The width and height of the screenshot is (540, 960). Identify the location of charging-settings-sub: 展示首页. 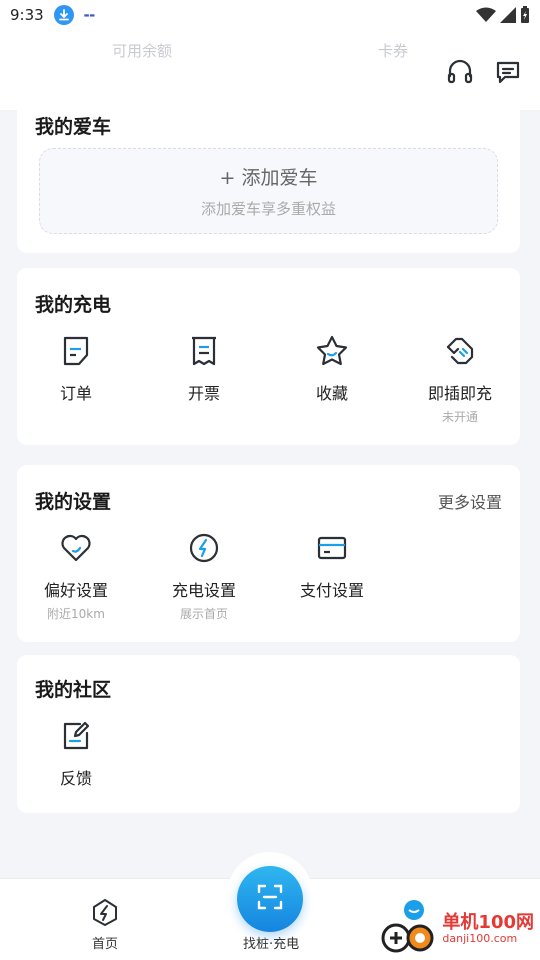
(203, 614).